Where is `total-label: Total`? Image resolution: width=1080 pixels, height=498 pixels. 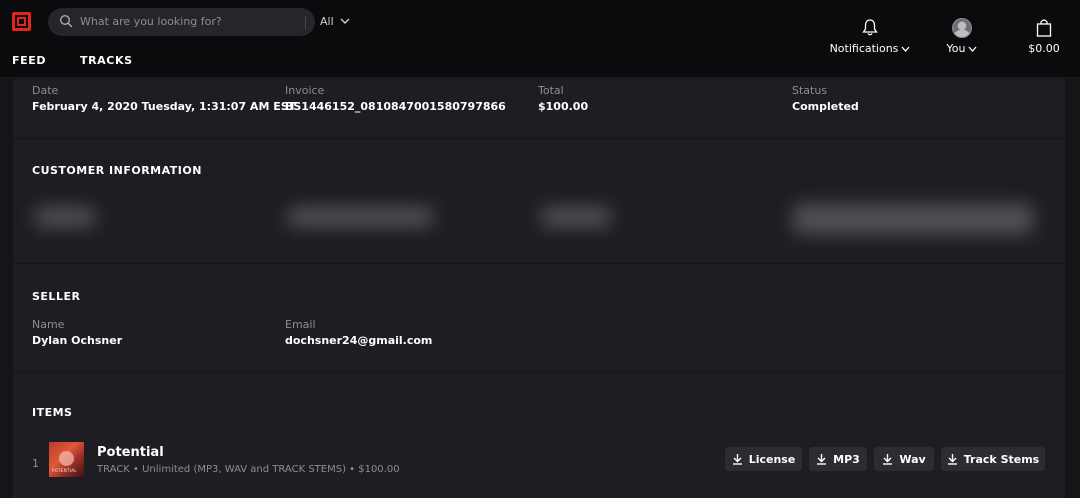 total-label: Total is located at coordinates (551, 90).